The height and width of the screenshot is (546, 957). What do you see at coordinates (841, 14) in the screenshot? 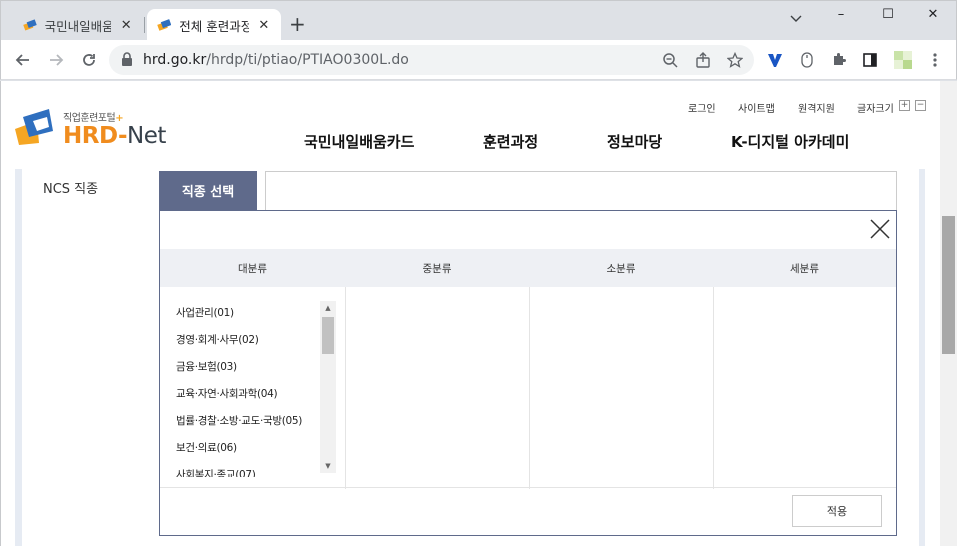
I see `minimize-button: –` at bounding box center [841, 14].